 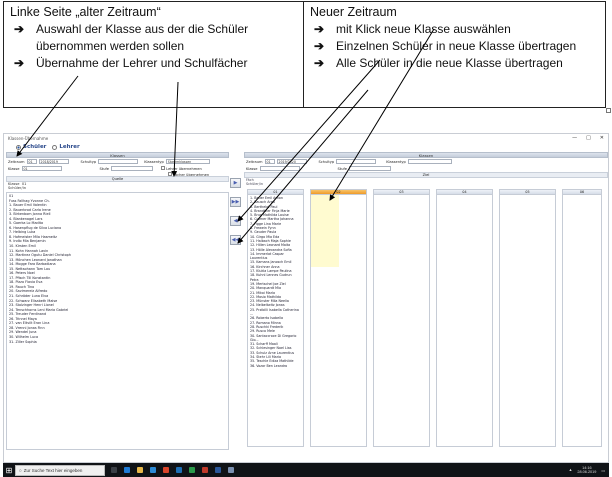 I want to click on class-column: 05, so click(x=527, y=318).